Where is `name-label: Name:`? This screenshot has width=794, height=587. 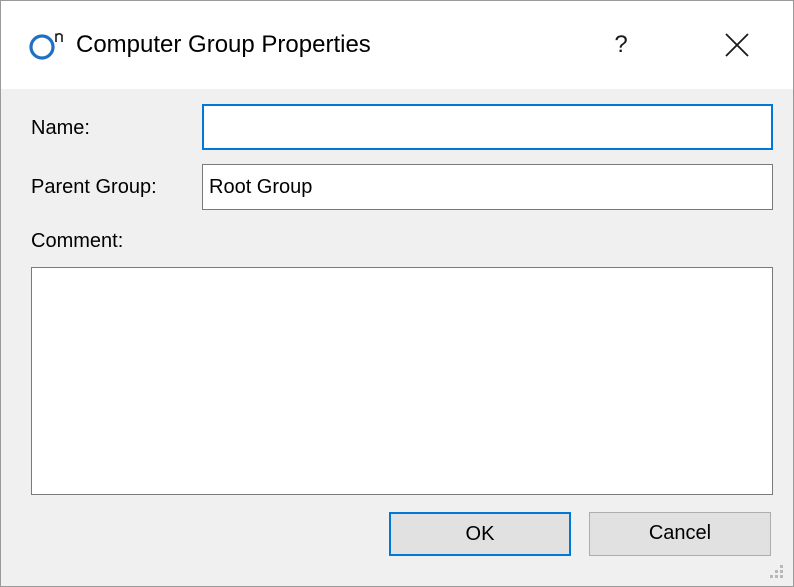
name-label: Name: is located at coordinates (60, 128).